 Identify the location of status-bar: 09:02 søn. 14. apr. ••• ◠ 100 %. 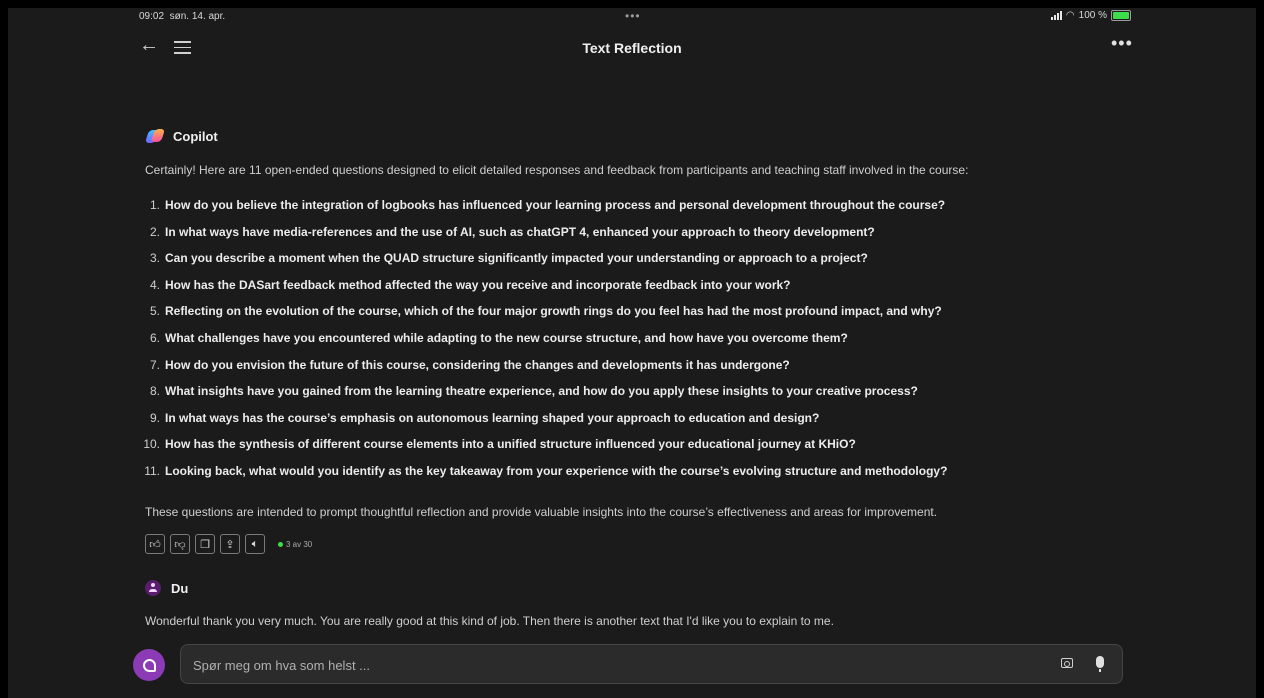
(632, 18).